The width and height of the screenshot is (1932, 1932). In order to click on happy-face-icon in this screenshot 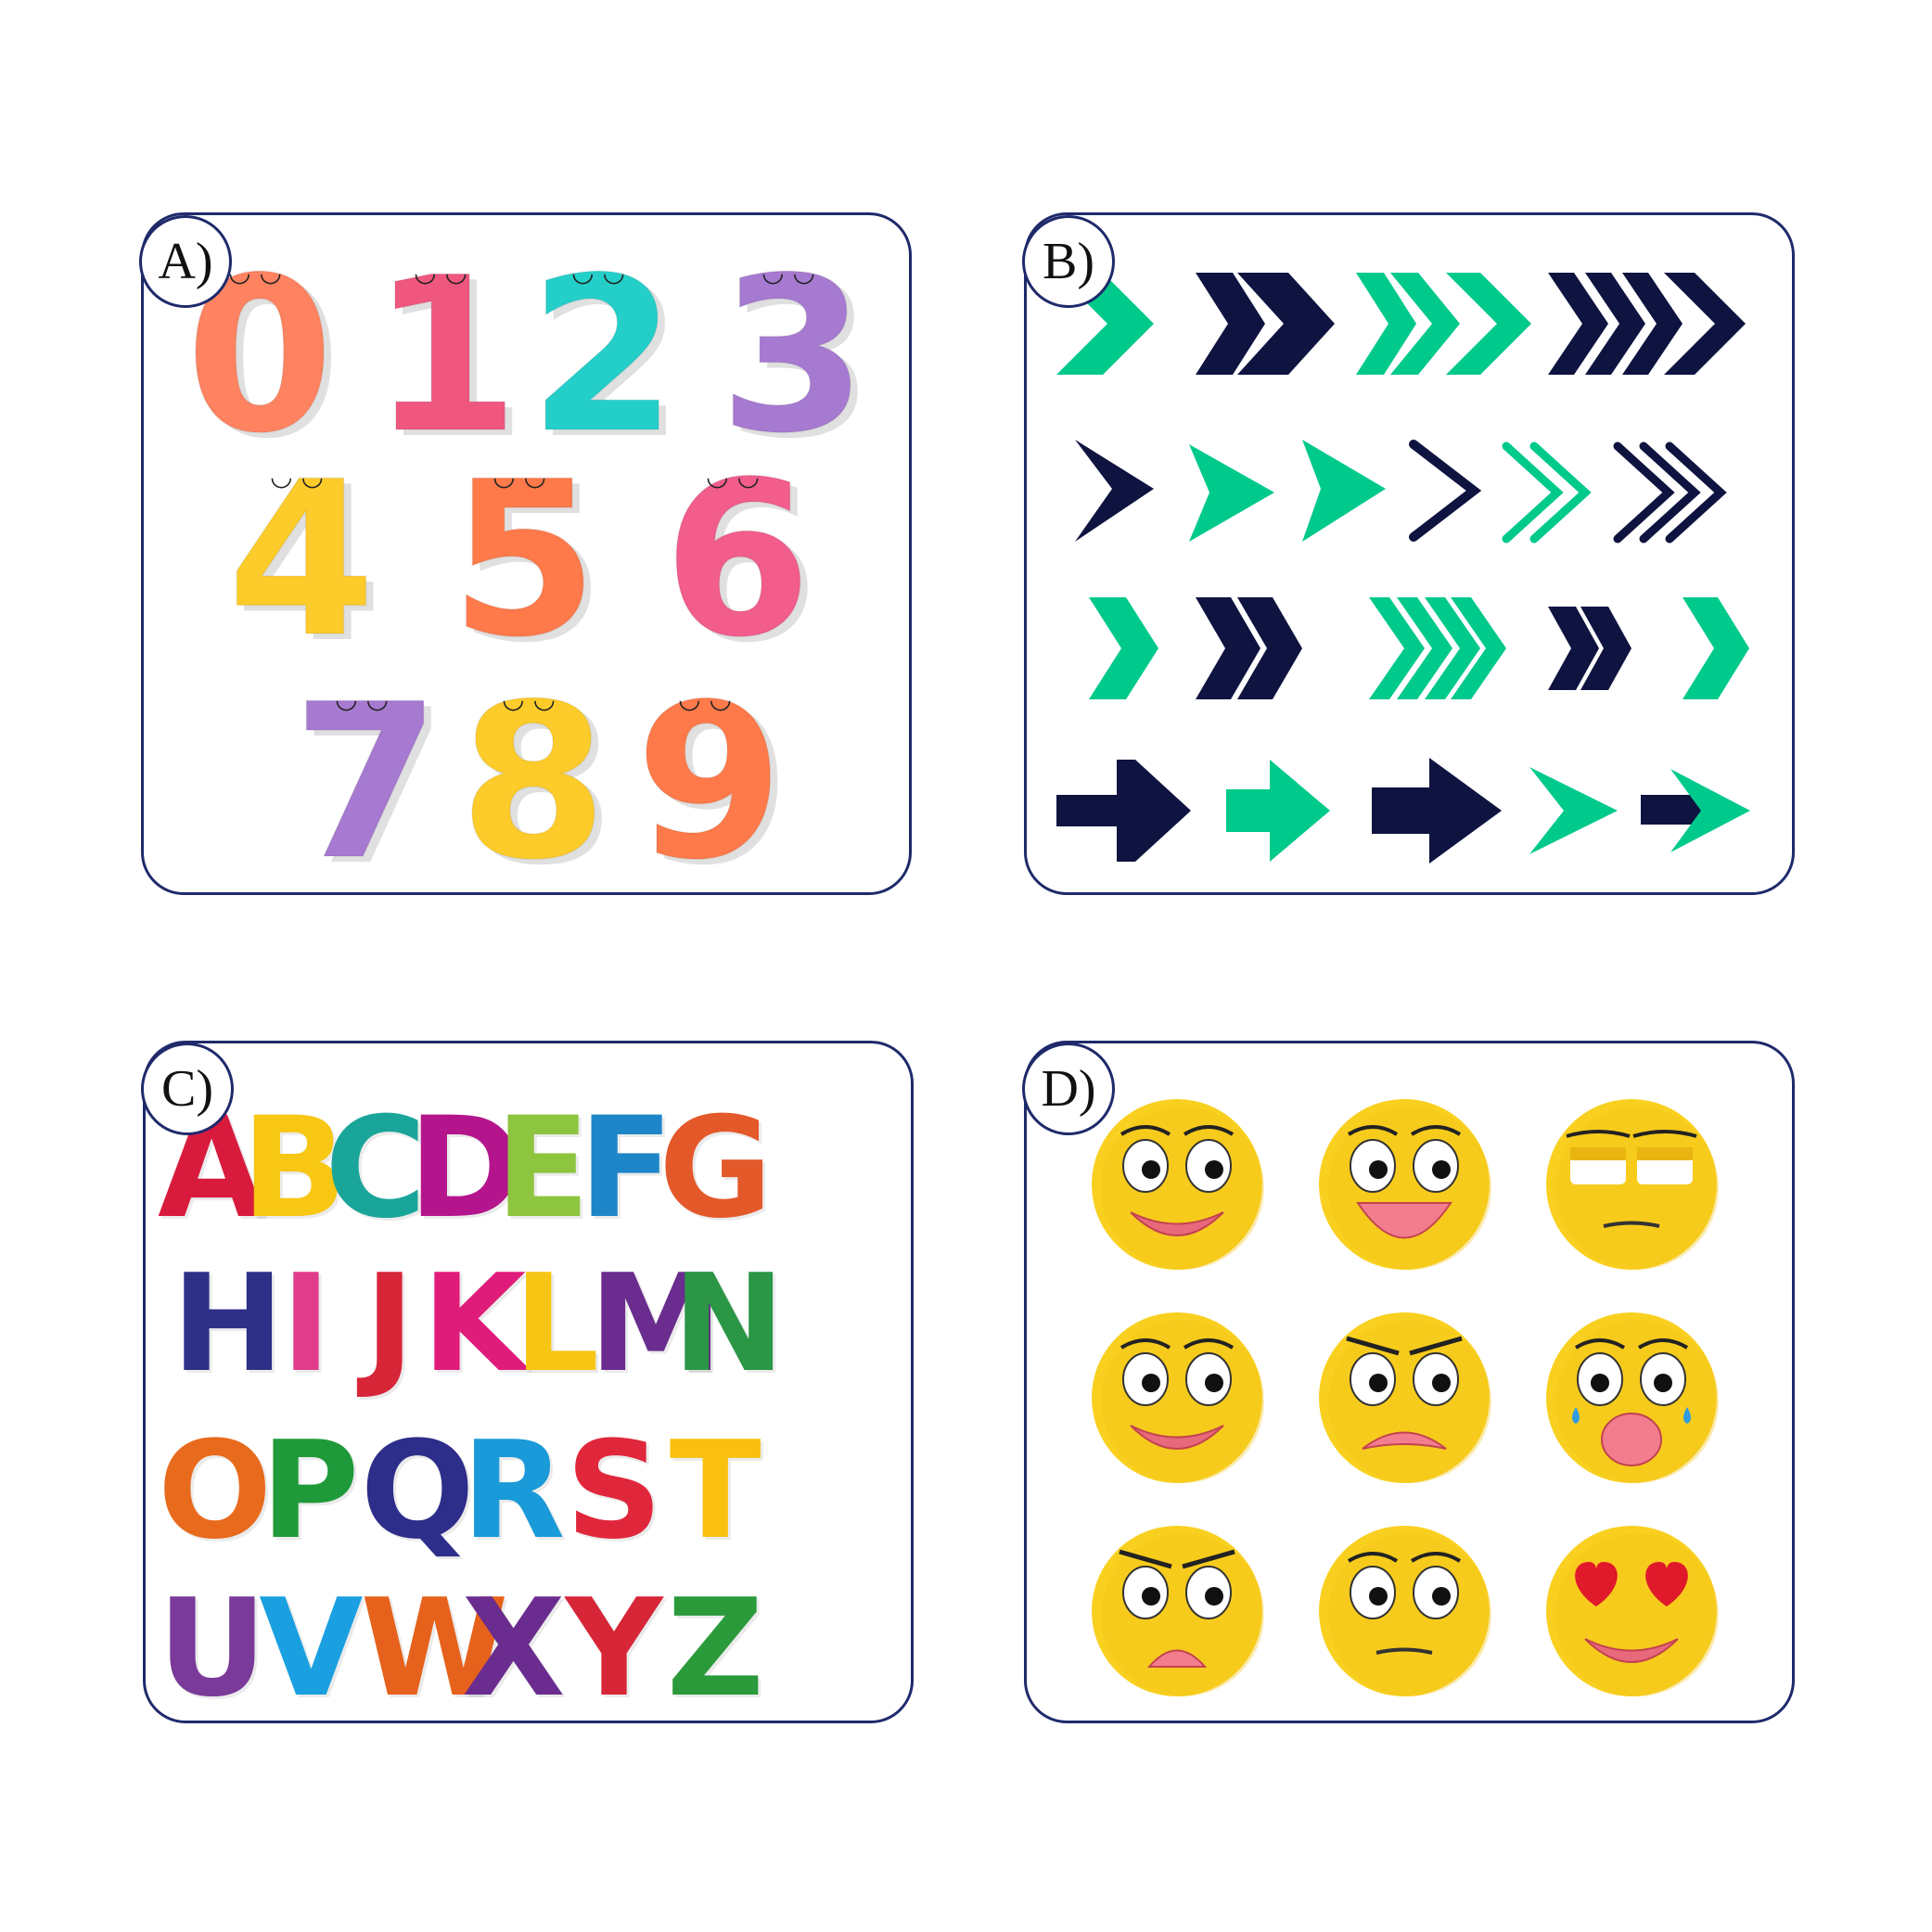, I will do `click(1178, 1397)`.